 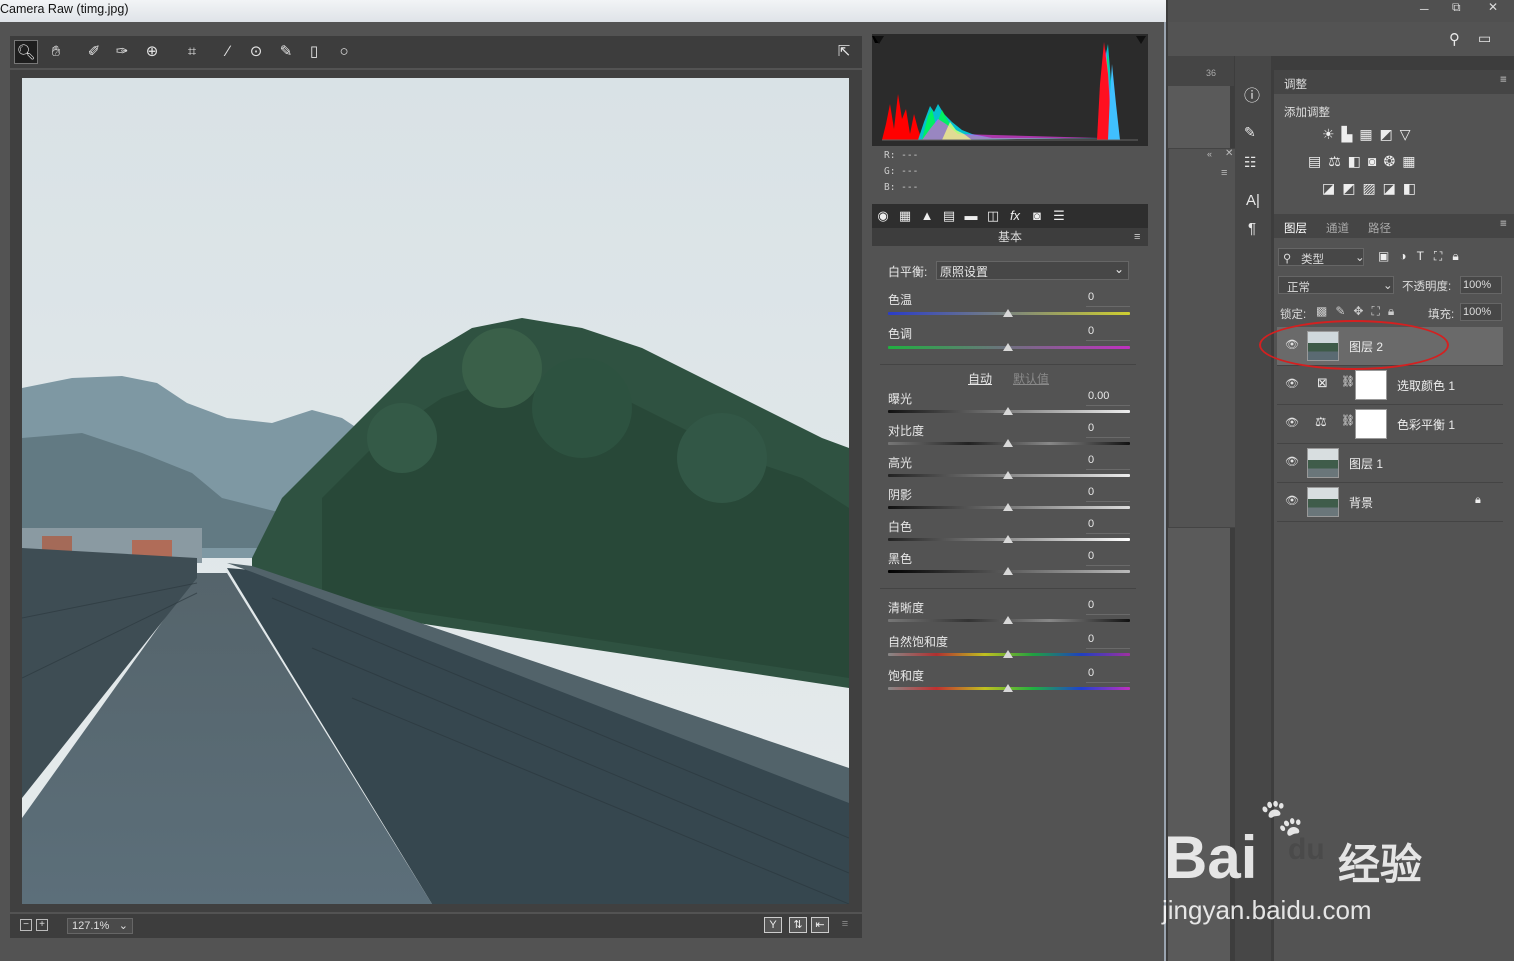 What do you see at coordinates (1481, 285) in the screenshot?
I see `opacity-input: 100%` at bounding box center [1481, 285].